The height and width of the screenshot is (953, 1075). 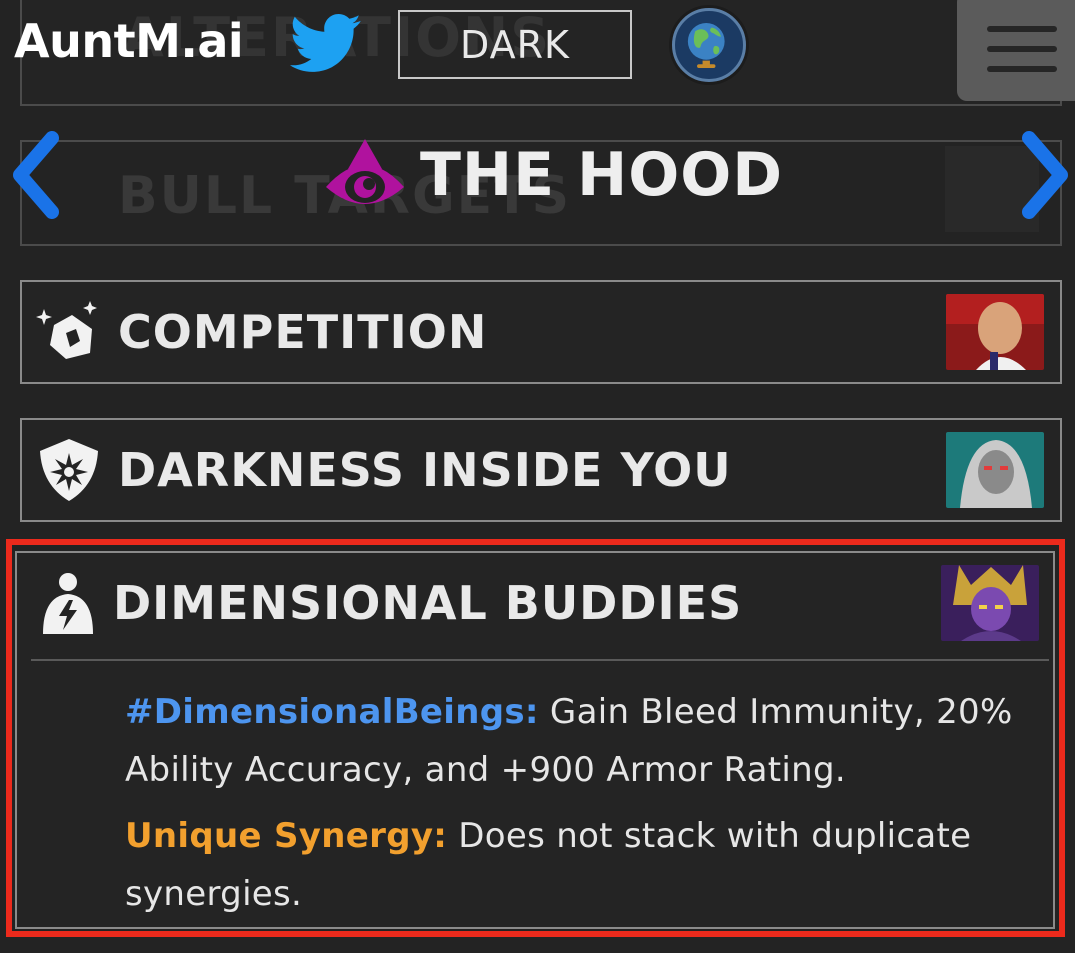 I want to click on mystic-eye-icon, so click(x=365, y=171).